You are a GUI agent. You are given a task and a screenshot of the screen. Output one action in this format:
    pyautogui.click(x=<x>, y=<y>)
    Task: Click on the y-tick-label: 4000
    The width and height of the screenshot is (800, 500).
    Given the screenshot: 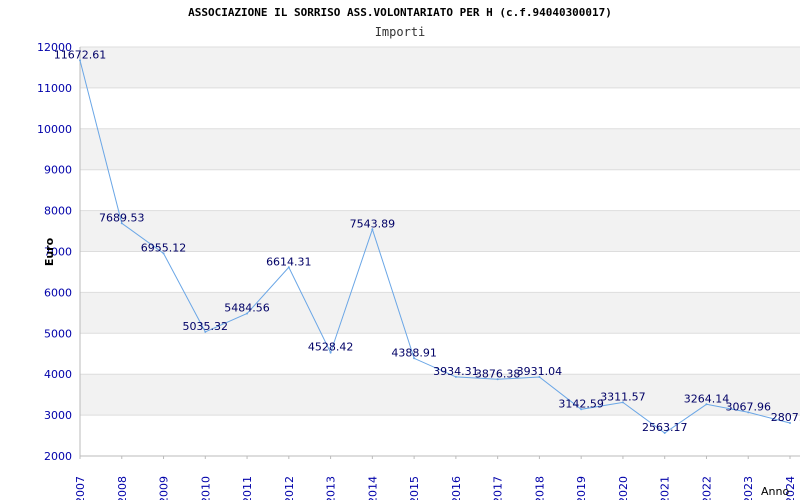 What is the action you would take?
    pyautogui.click(x=58, y=374)
    